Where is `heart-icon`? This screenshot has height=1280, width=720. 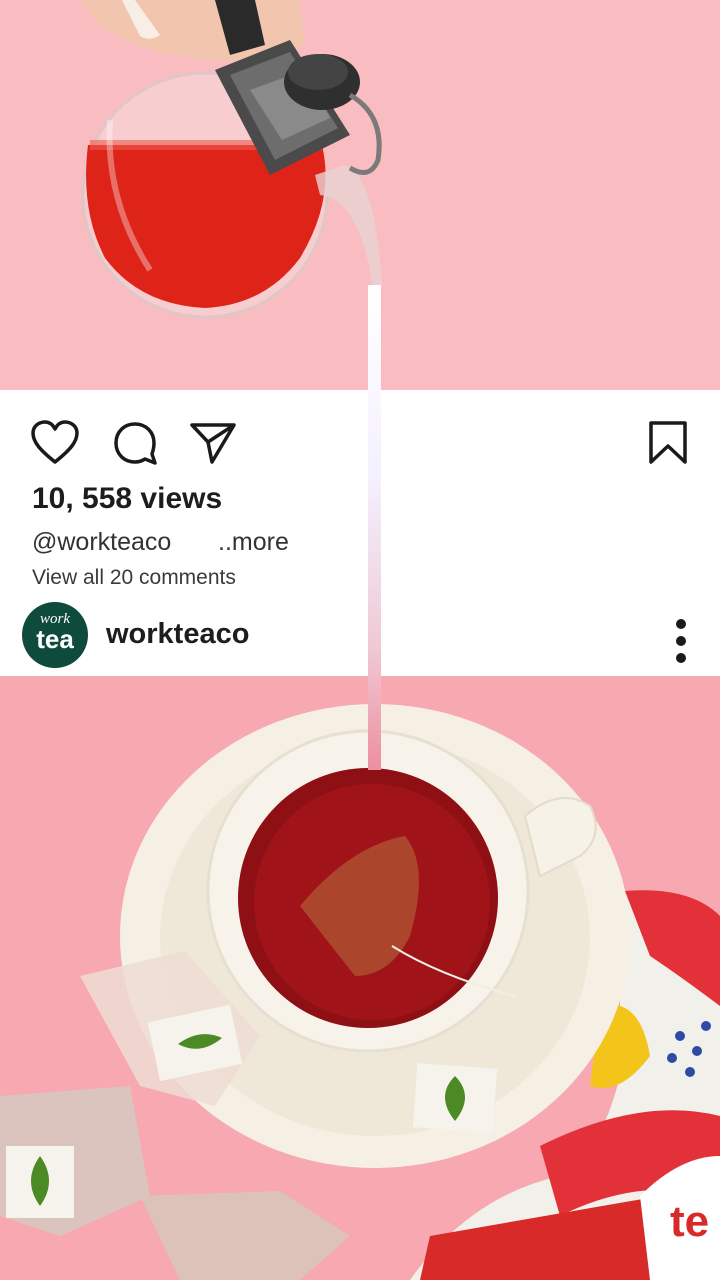 heart-icon is located at coordinates (55, 443).